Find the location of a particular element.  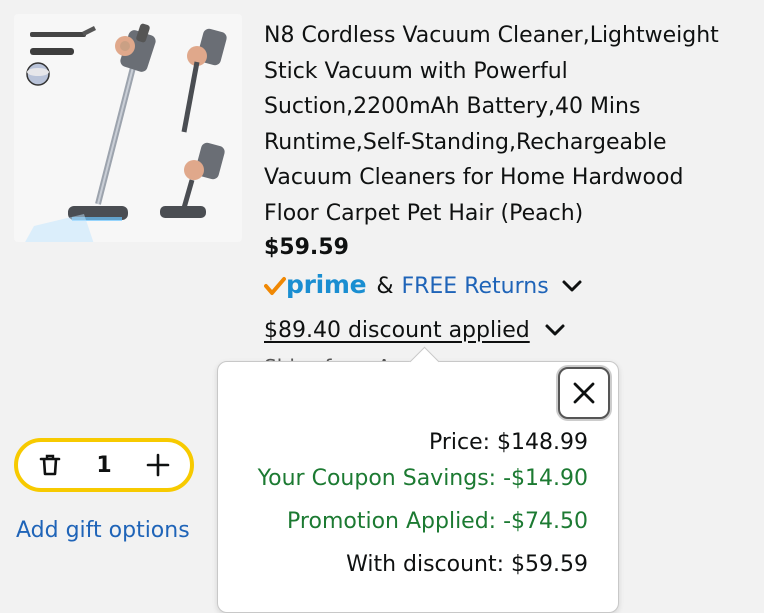

popover-promotion-applied: Promotion Applied: -$74.50 is located at coordinates (437, 521).